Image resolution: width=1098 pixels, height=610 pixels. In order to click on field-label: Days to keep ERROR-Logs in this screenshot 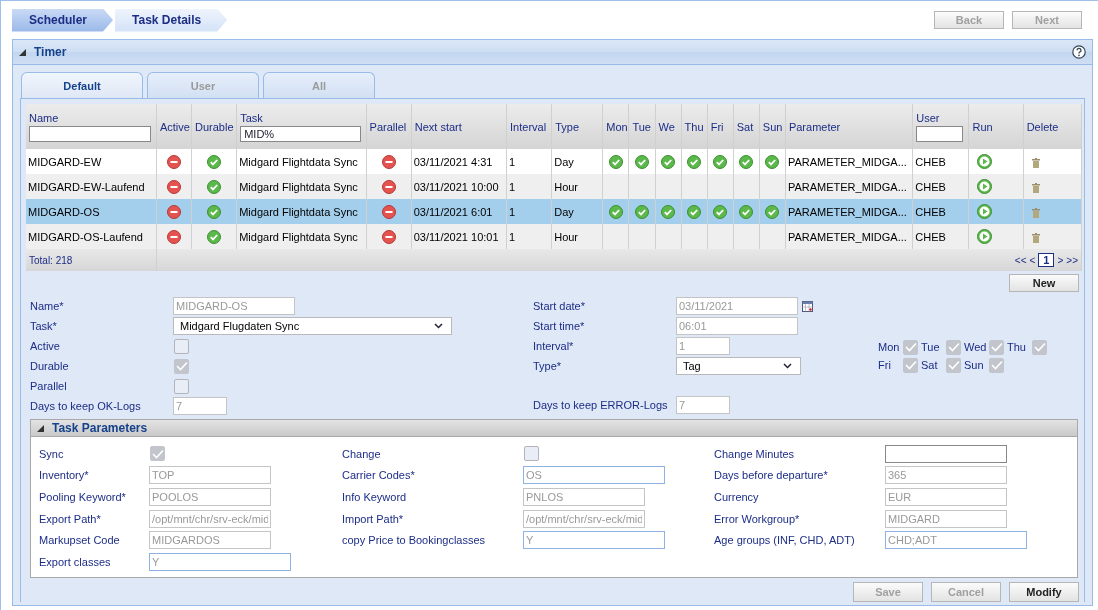, I will do `click(601, 405)`.